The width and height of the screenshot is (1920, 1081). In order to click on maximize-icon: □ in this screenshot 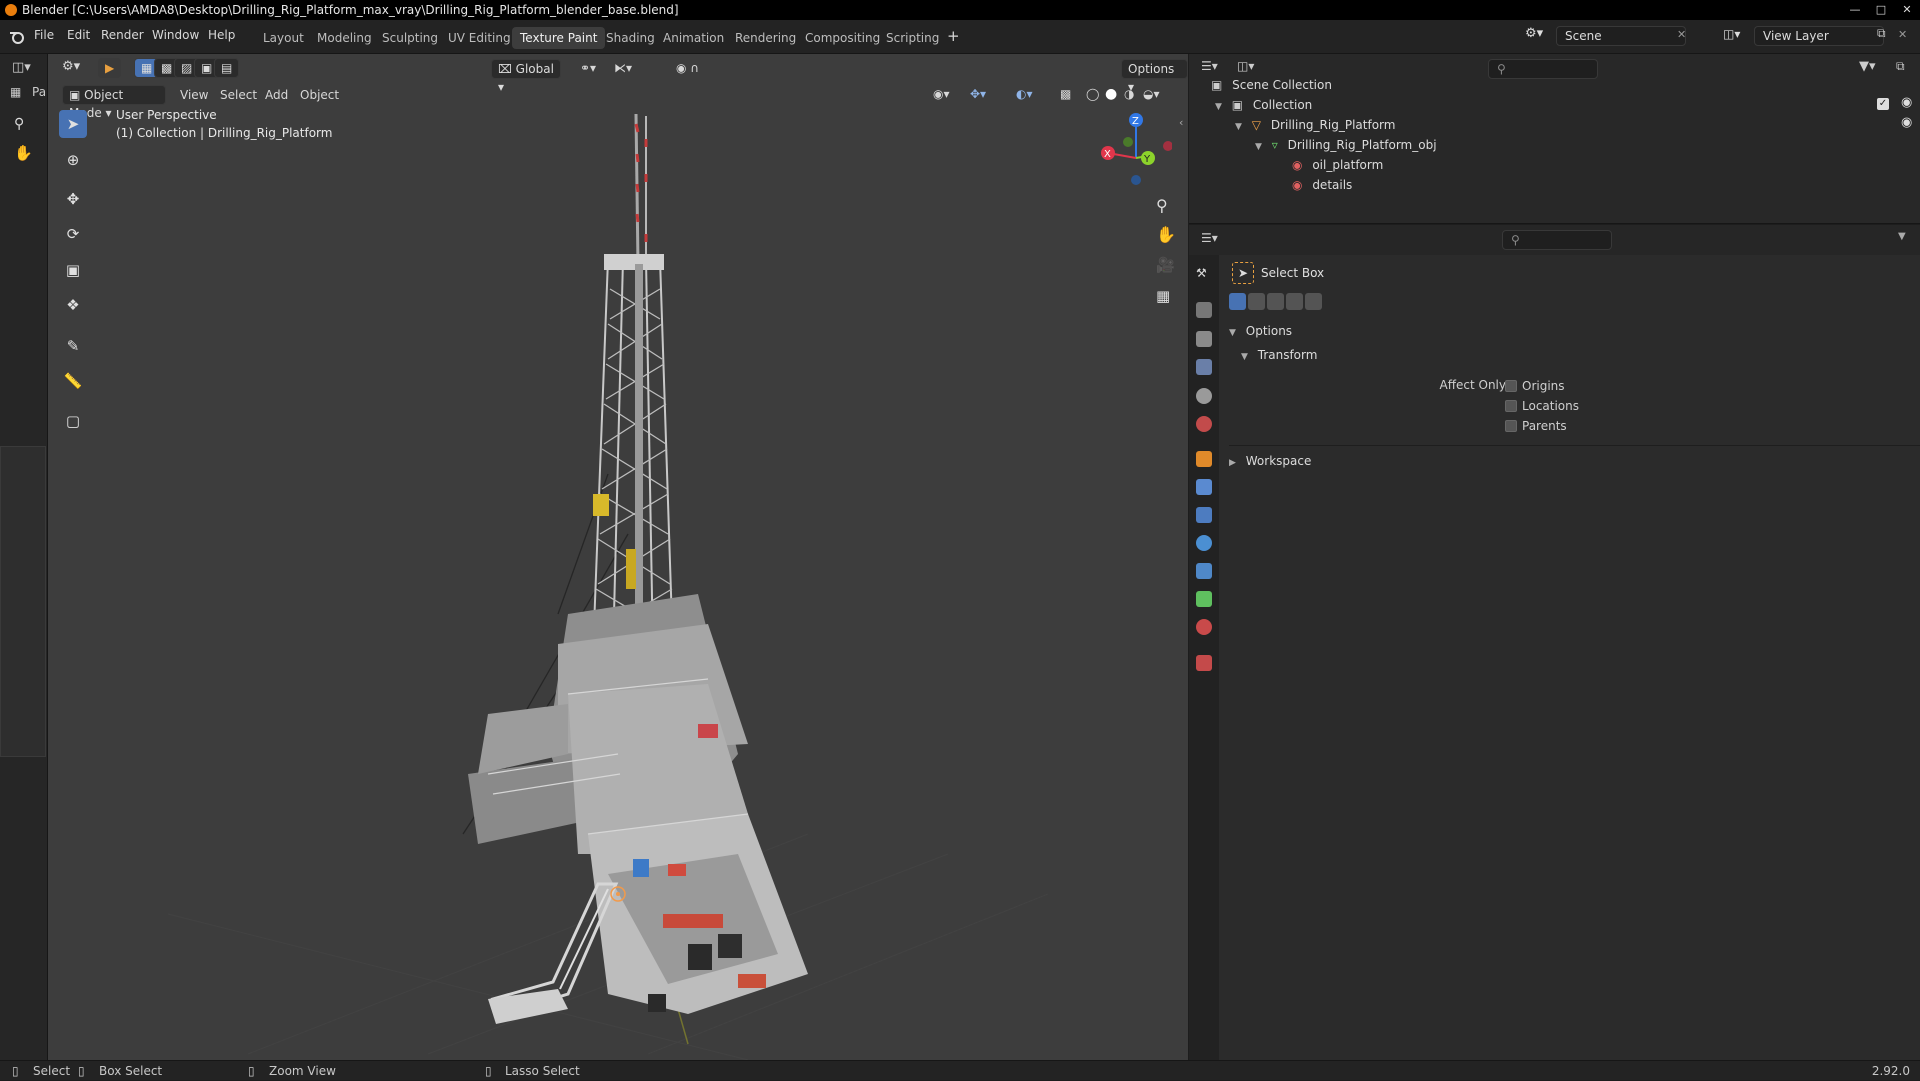, I will do `click(1881, 10)`.